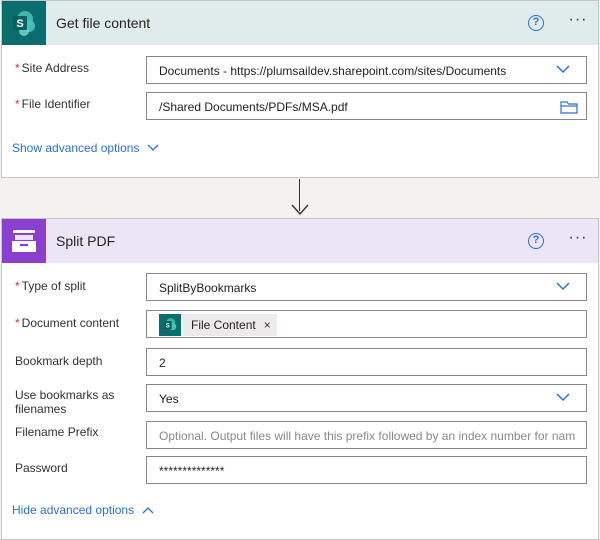  What do you see at coordinates (41, 468) in the screenshot?
I see `password-label: Password` at bounding box center [41, 468].